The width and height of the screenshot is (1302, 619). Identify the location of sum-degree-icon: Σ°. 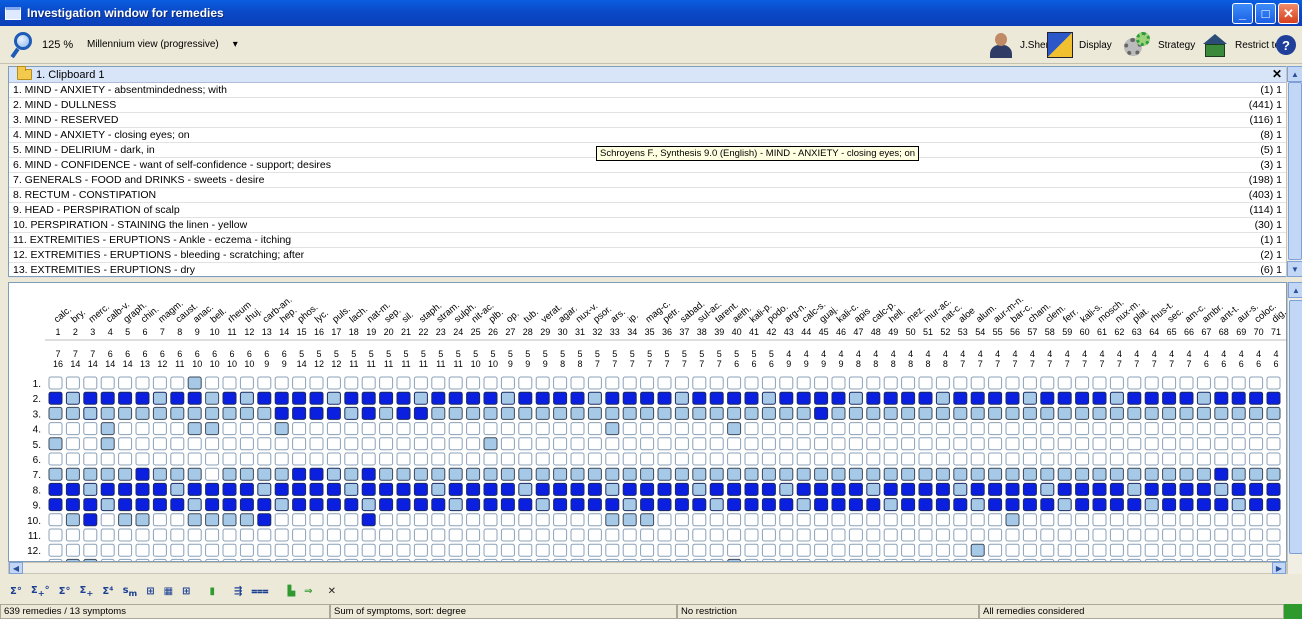
(16, 591).